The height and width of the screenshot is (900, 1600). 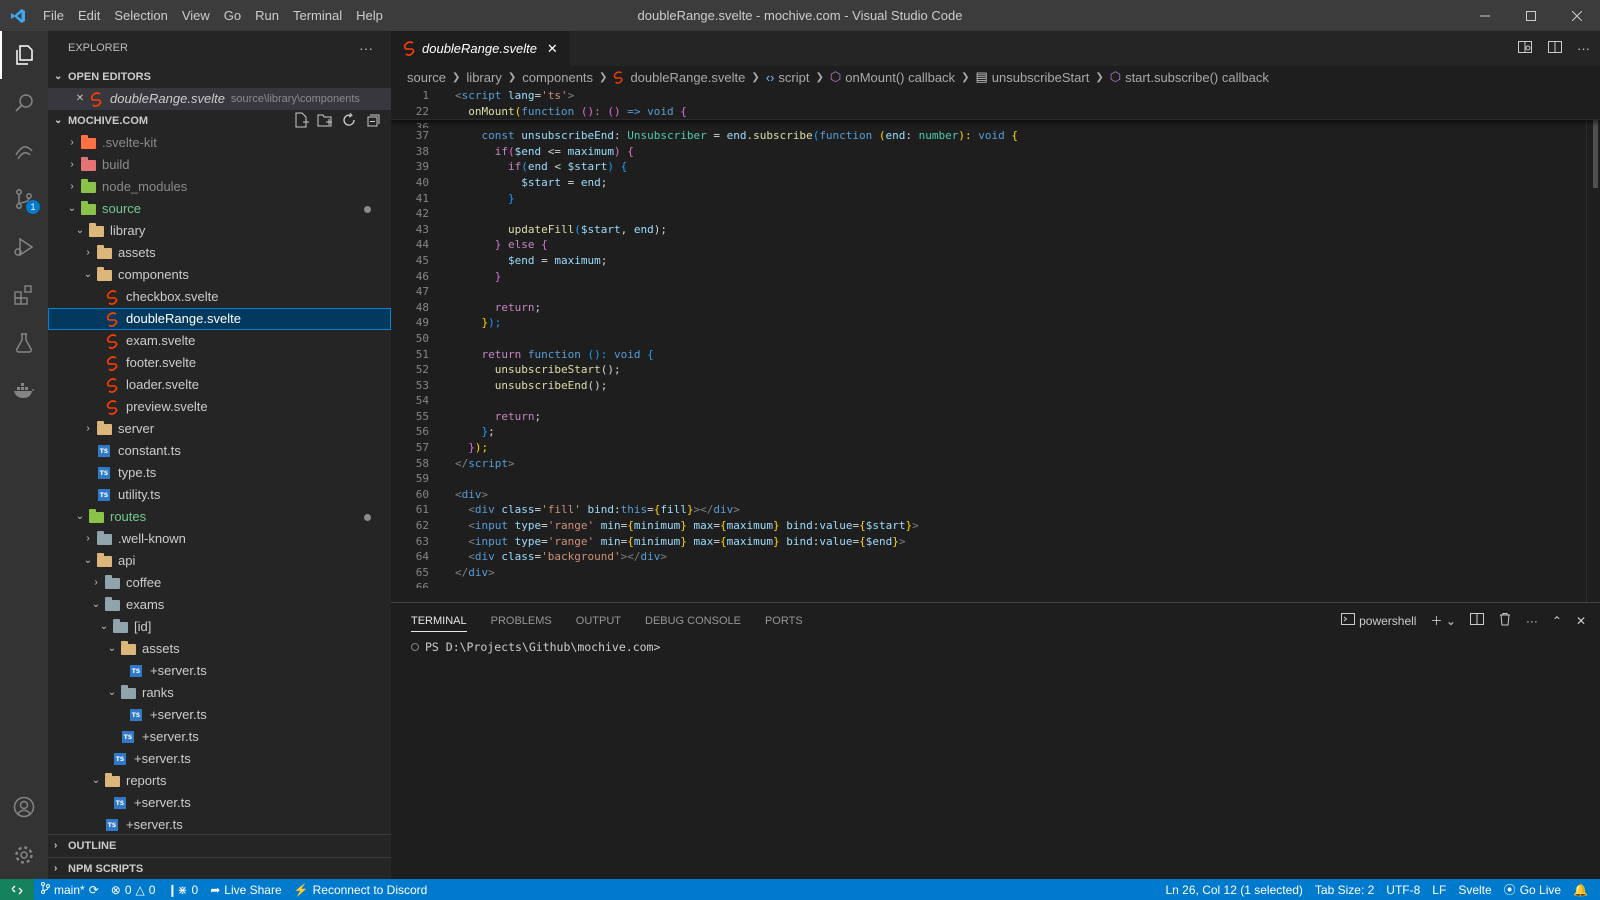 I want to click on tree-item-checkbox-svelte: checkbox.svelte, so click(x=219, y=297).